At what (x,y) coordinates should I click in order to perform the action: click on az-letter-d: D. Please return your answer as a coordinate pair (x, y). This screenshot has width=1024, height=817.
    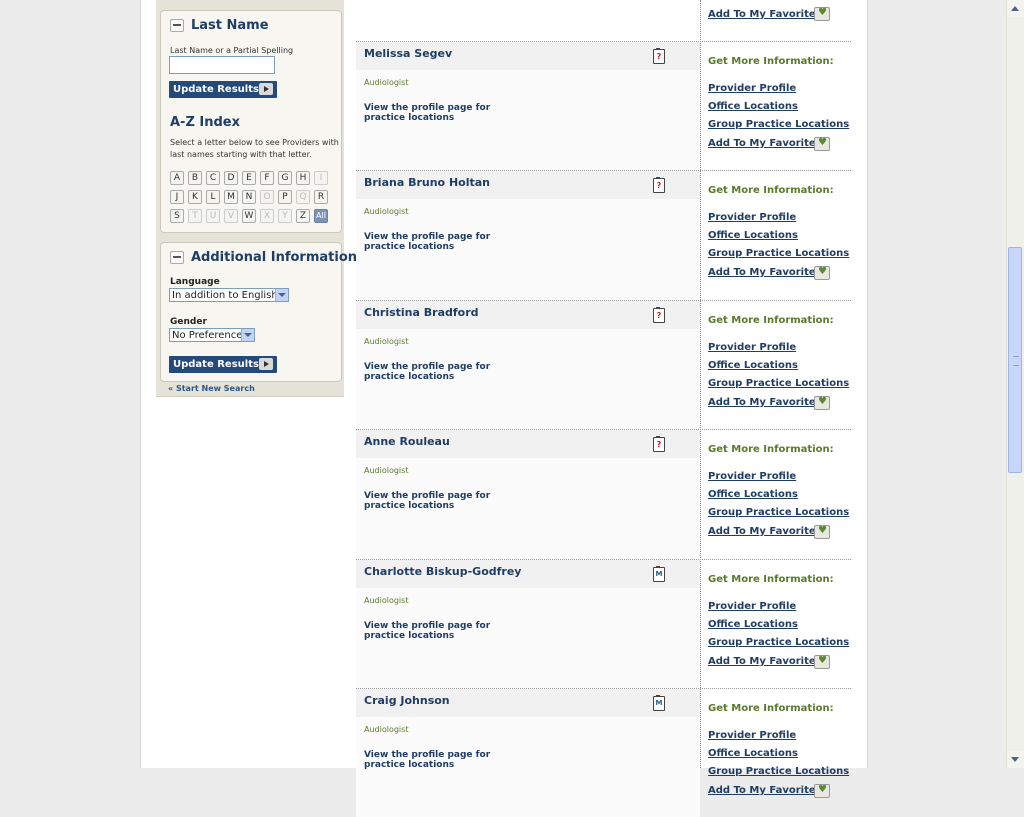
    Looking at the image, I should click on (231, 178).